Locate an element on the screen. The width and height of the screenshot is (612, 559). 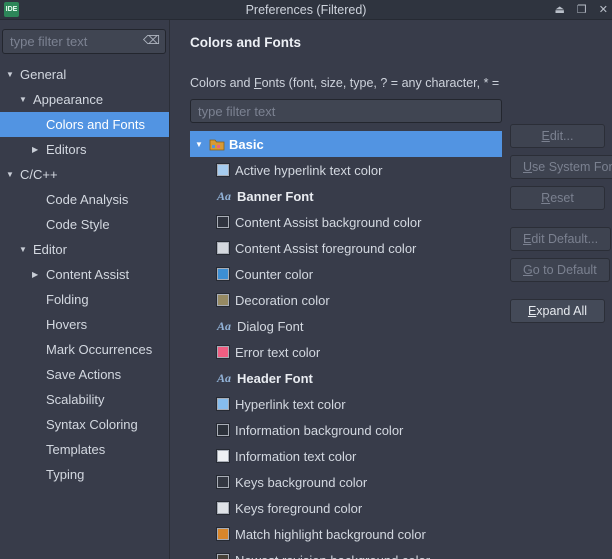
sidebar-item-appearance: ▼ Appearance is located at coordinates (84, 99).